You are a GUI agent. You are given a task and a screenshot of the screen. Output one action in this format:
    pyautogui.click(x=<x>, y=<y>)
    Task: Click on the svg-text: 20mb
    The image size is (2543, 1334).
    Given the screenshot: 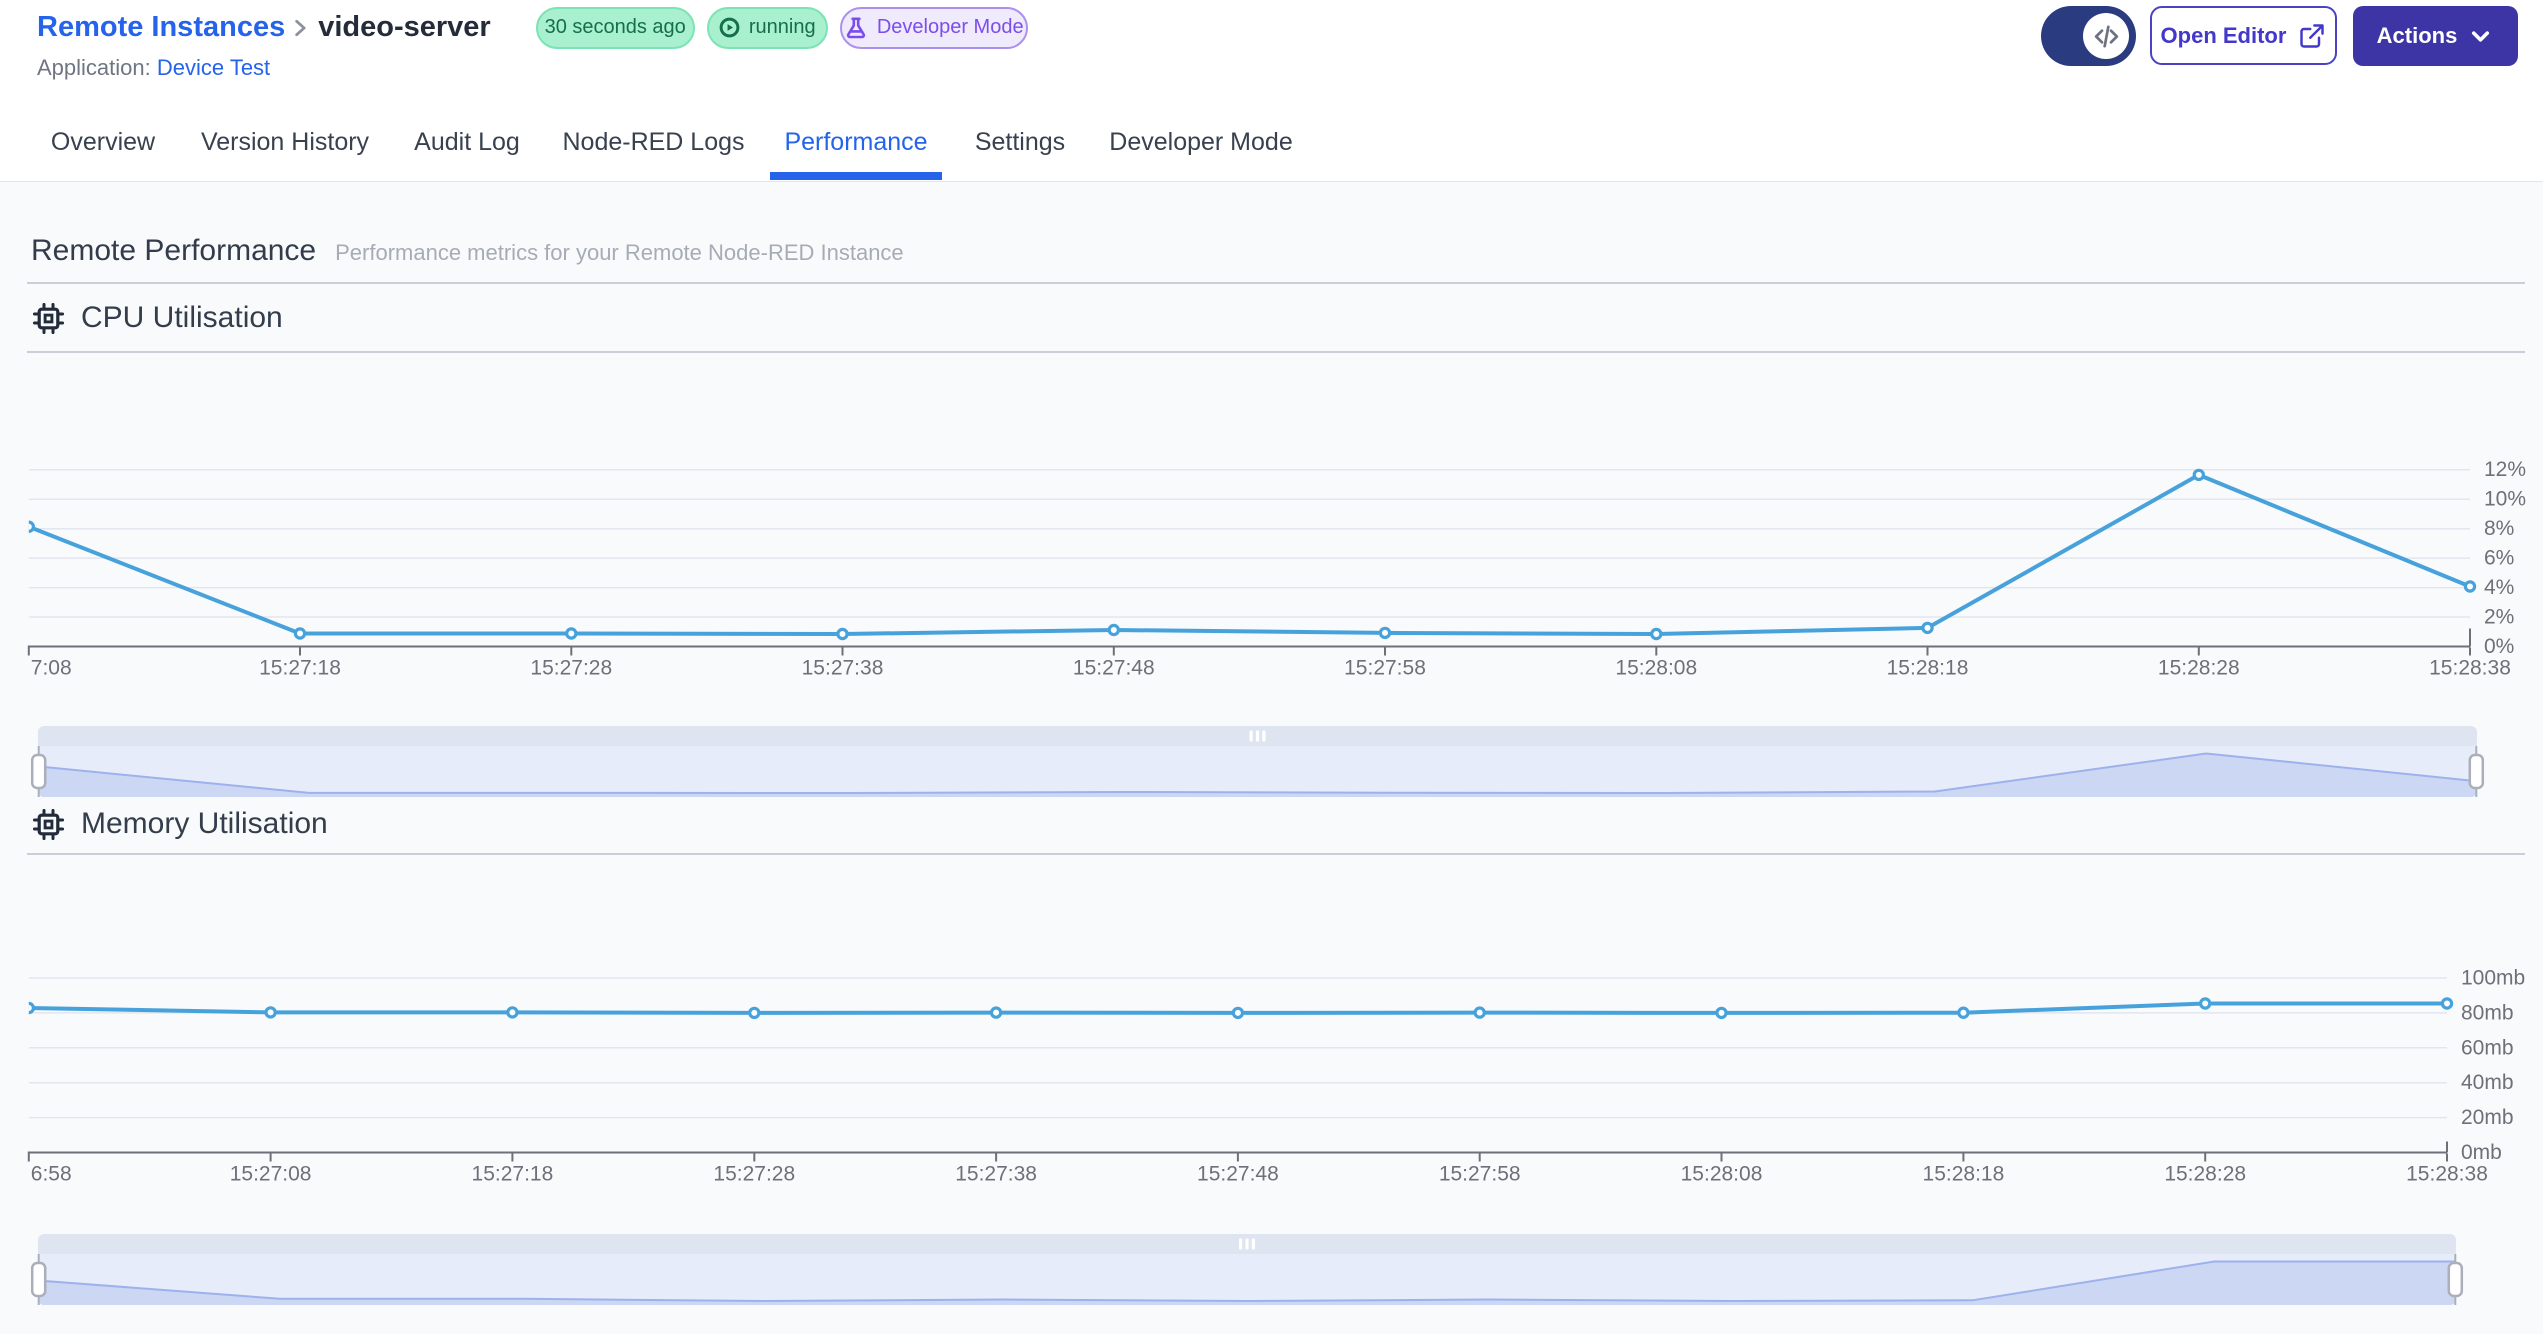 What is the action you would take?
    pyautogui.click(x=2487, y=1117)
    